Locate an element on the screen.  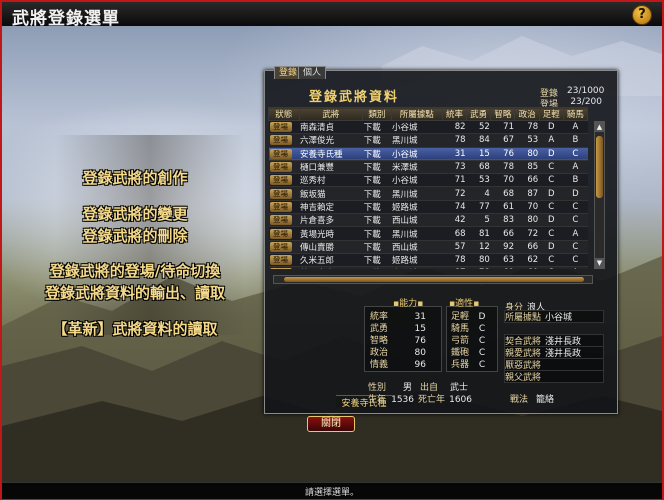
tactic-value: 籠絡 is located at coordinates (544, 400).